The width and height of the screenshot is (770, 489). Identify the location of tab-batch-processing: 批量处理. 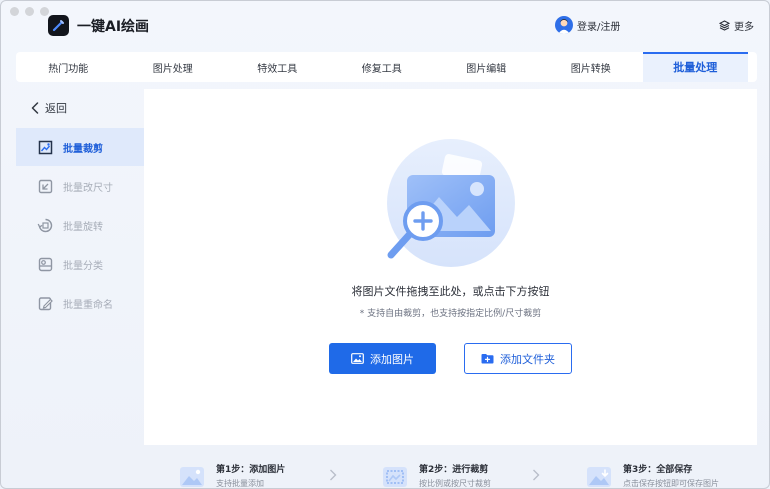
(695, 67).